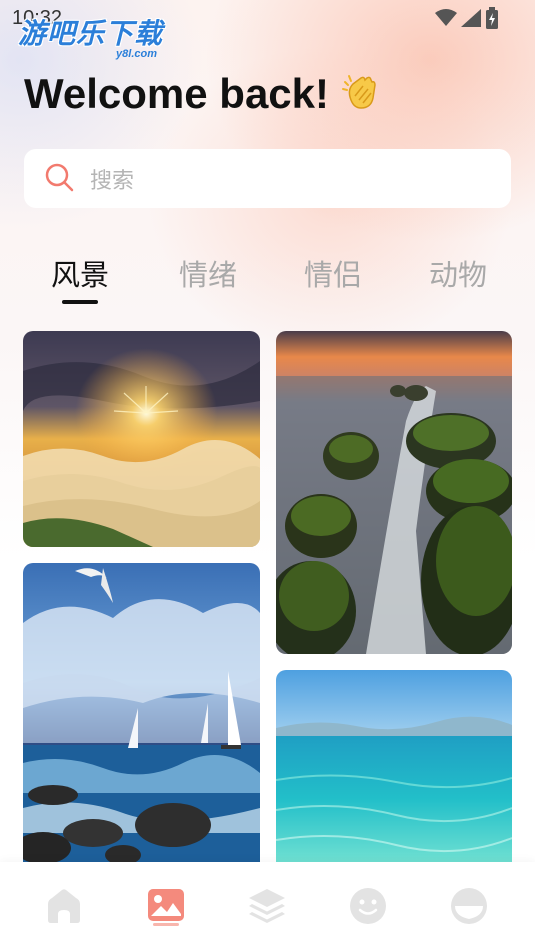  Describe the element at coordinates (80, 302) in the screenshot. I see `active-tab-indicator` at that location.